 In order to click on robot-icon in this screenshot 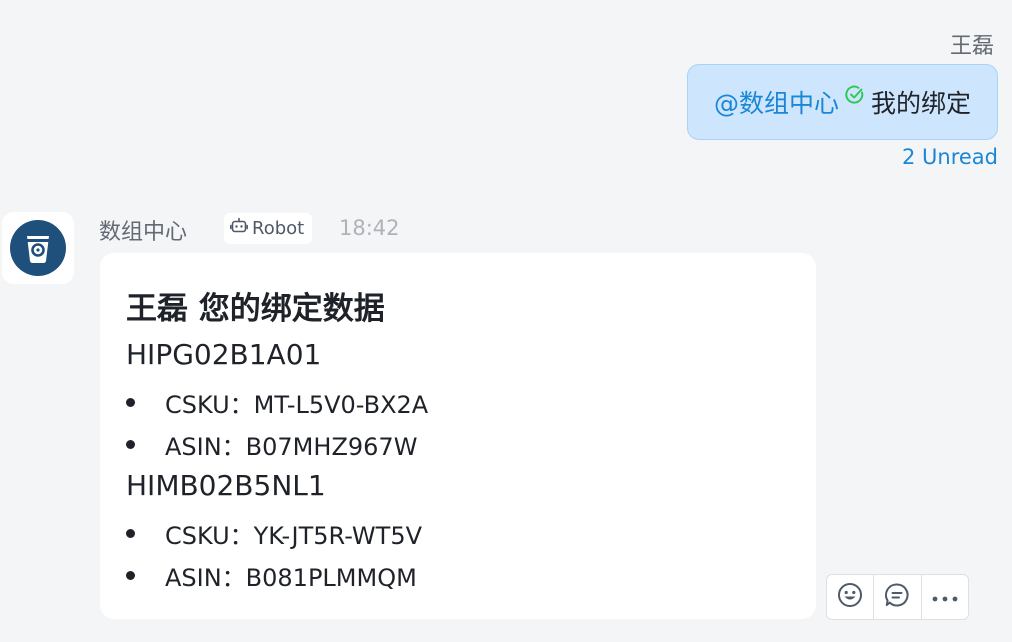, I will do `click(239, 228)`.